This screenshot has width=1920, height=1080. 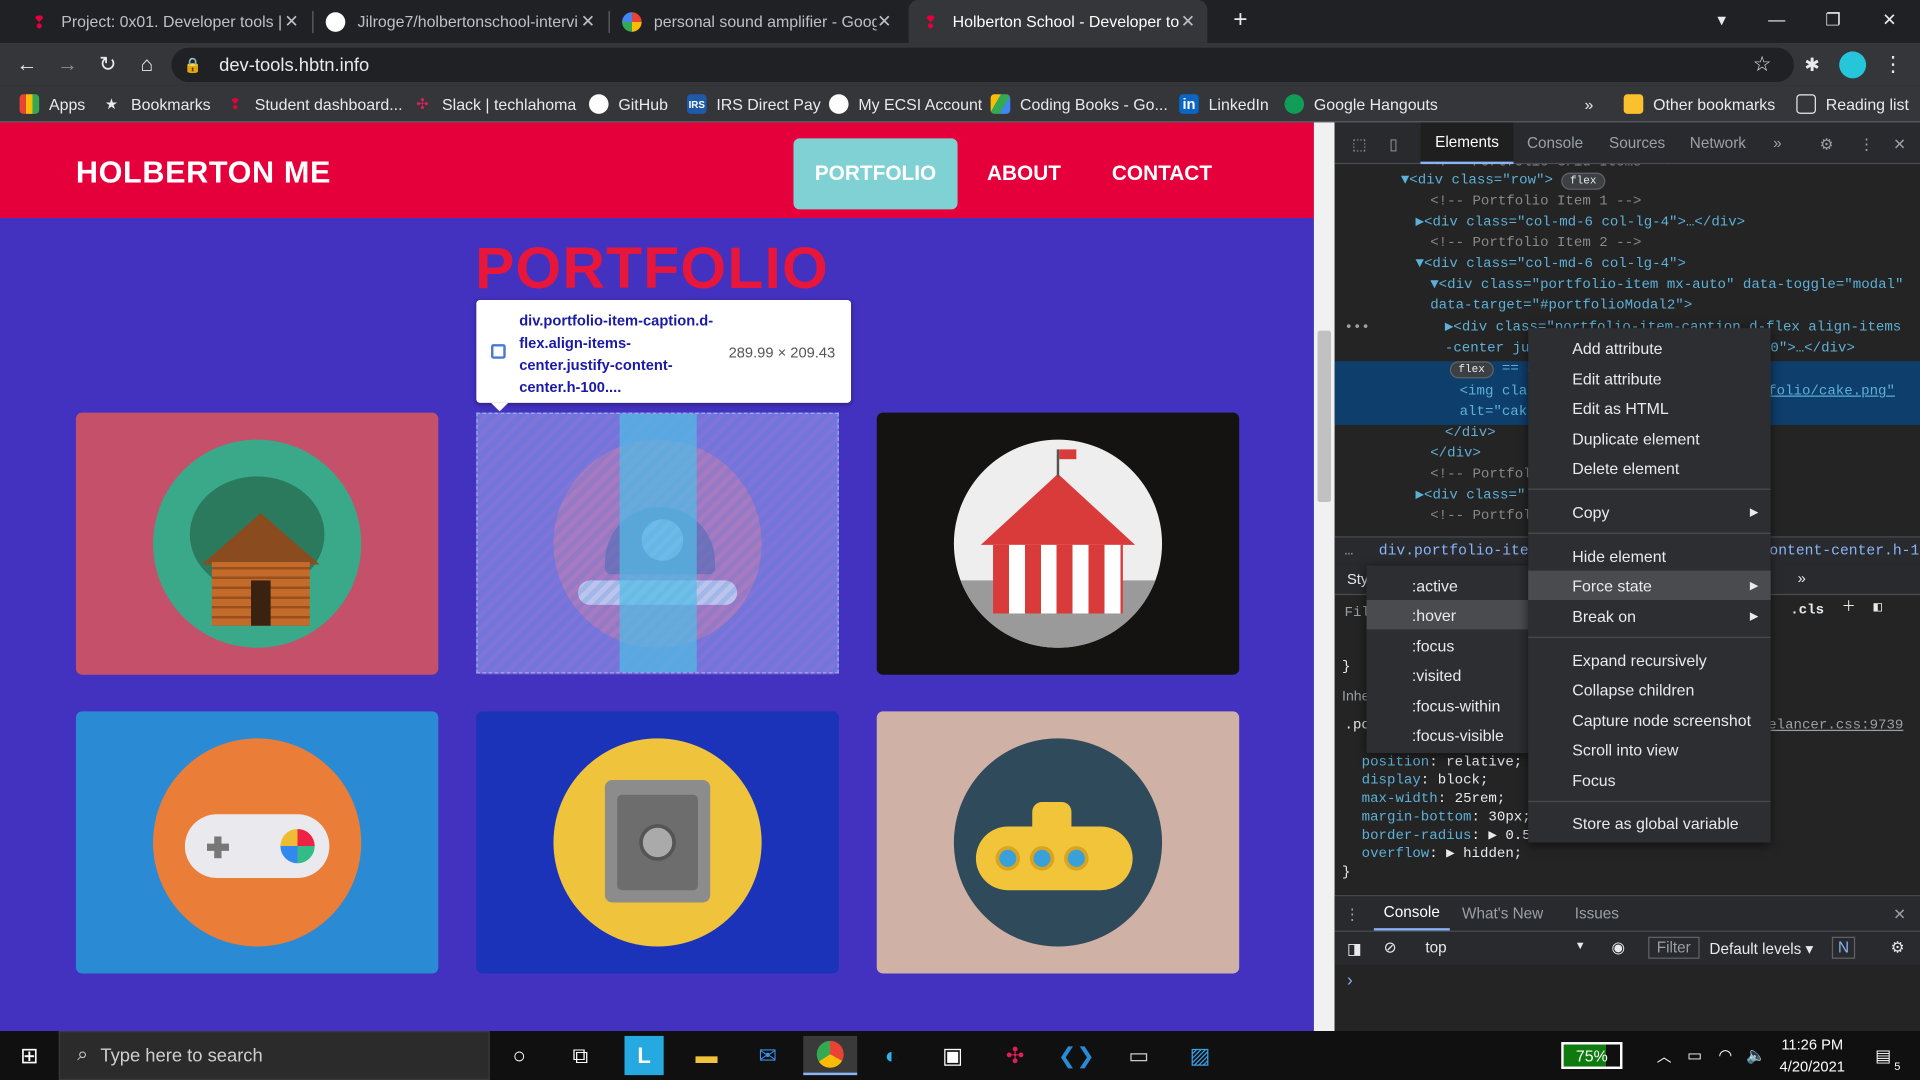 I want to click on menu-delete-element: Delete element, so click(x=1649, y=467).